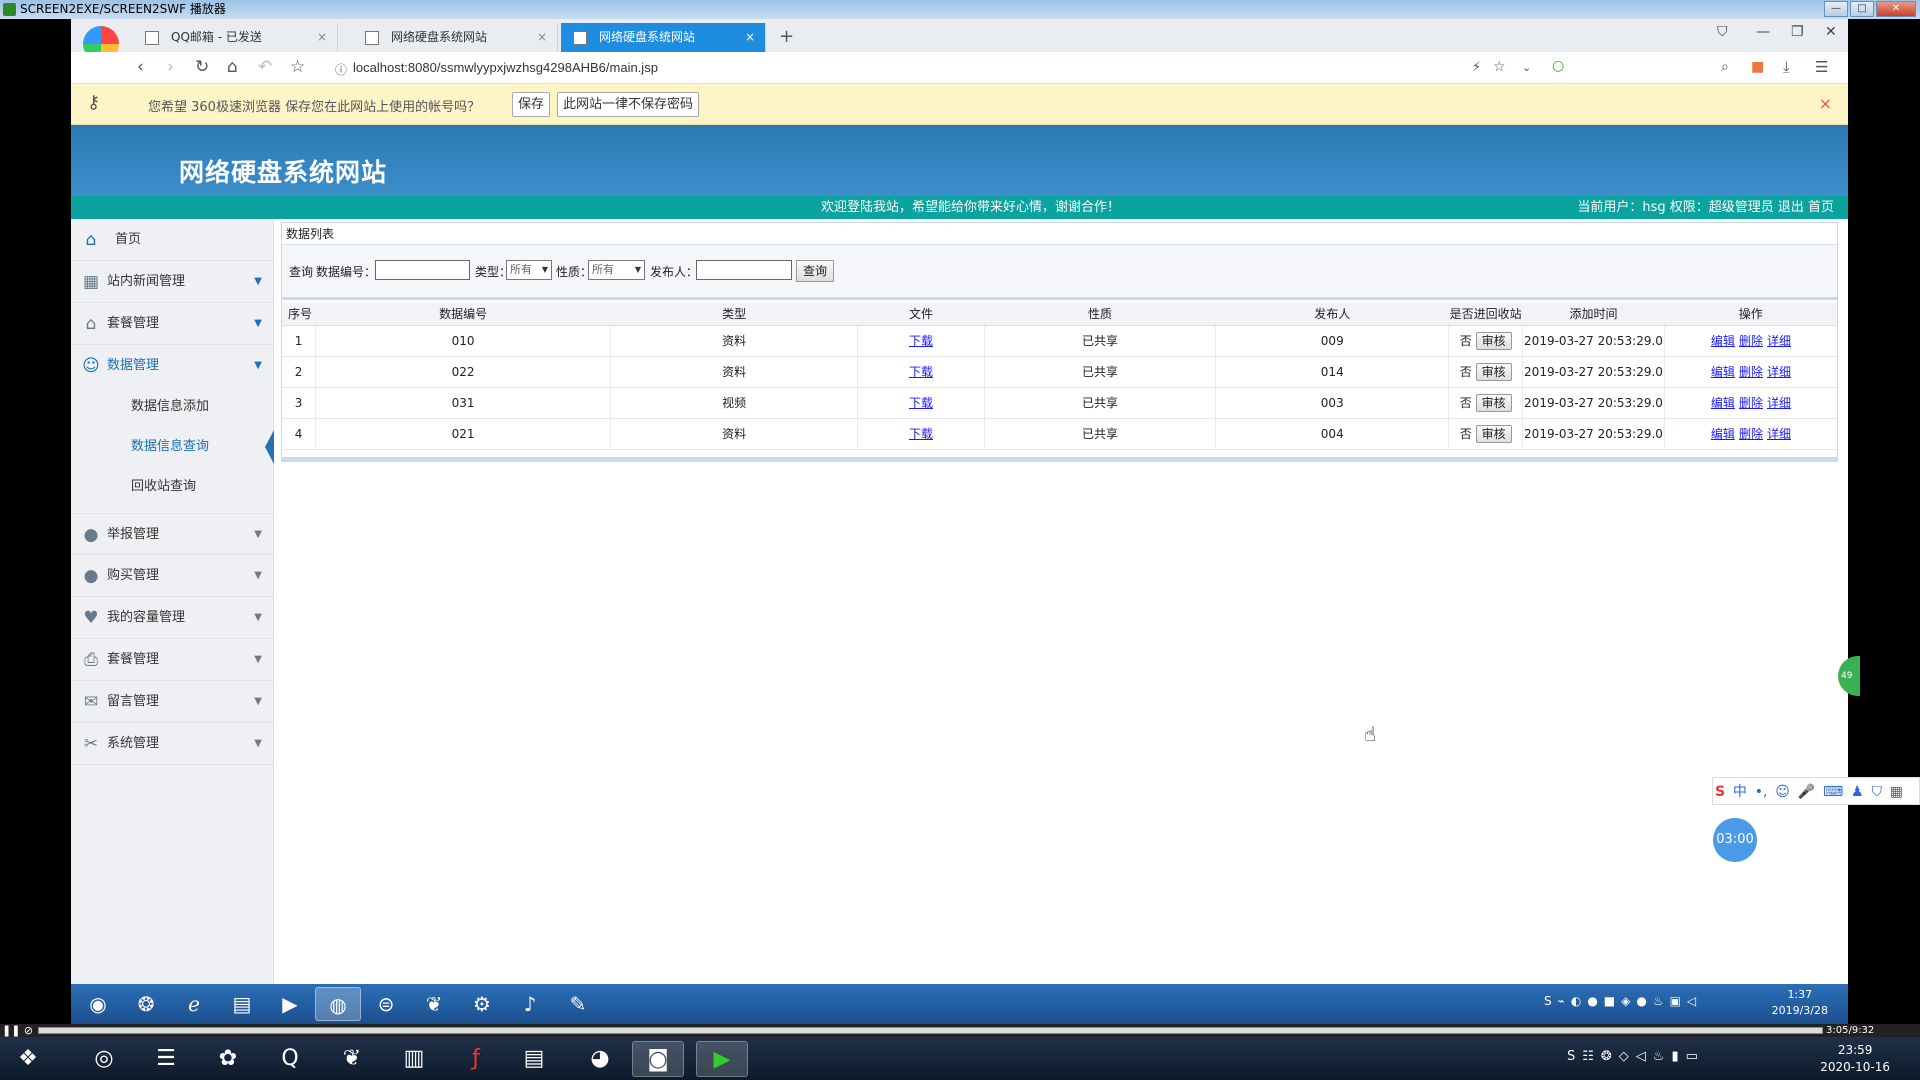 Image resolution: width=1920 pixels, height=1080 pixels. I want to click on sidebar-item-system: ✂ 系统管理 ▼, so click(172, 744).